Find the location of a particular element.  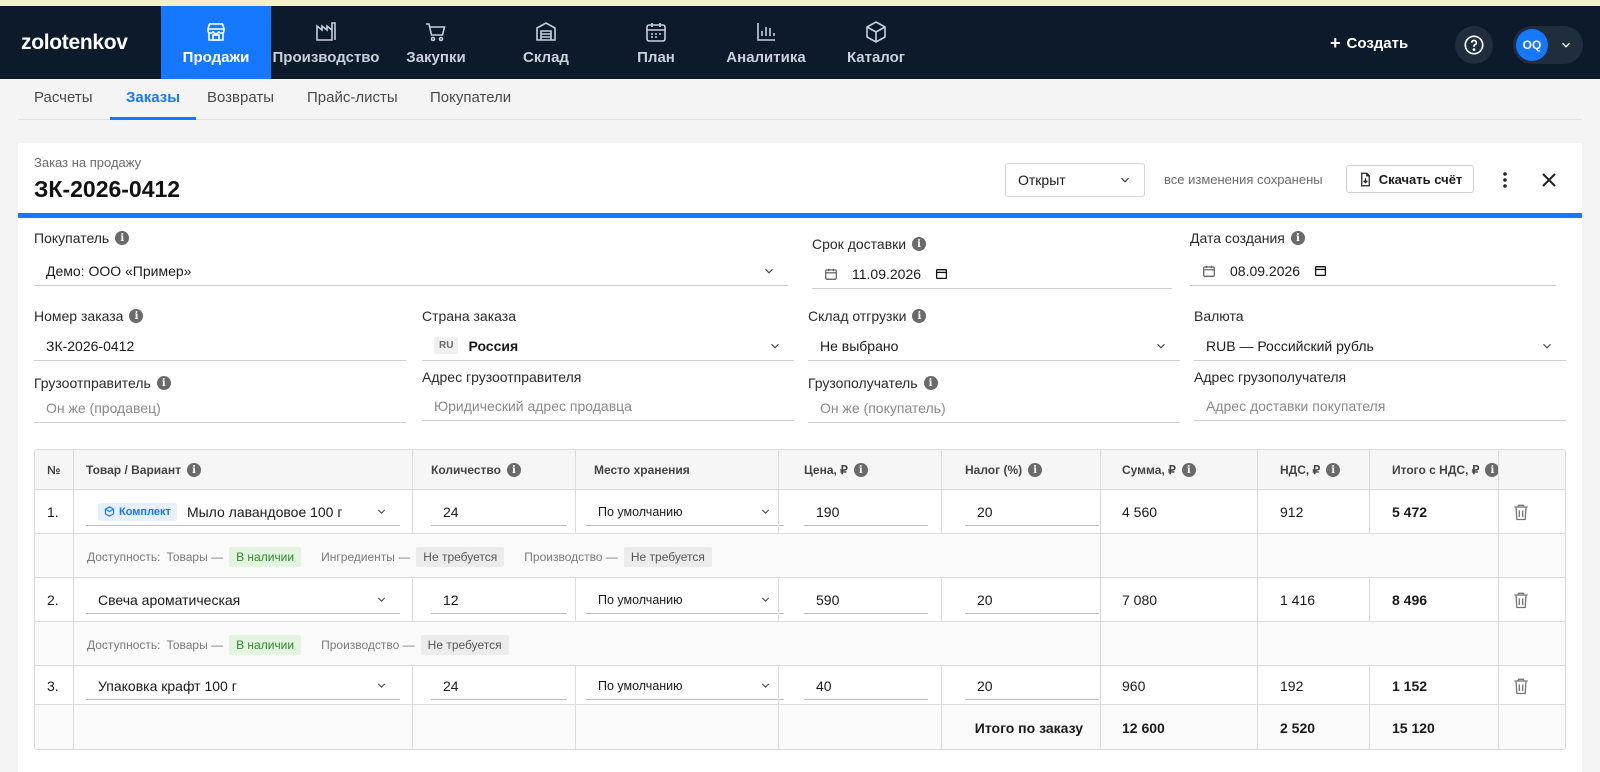

warehouse-icon is located at coordinates (546, 31).